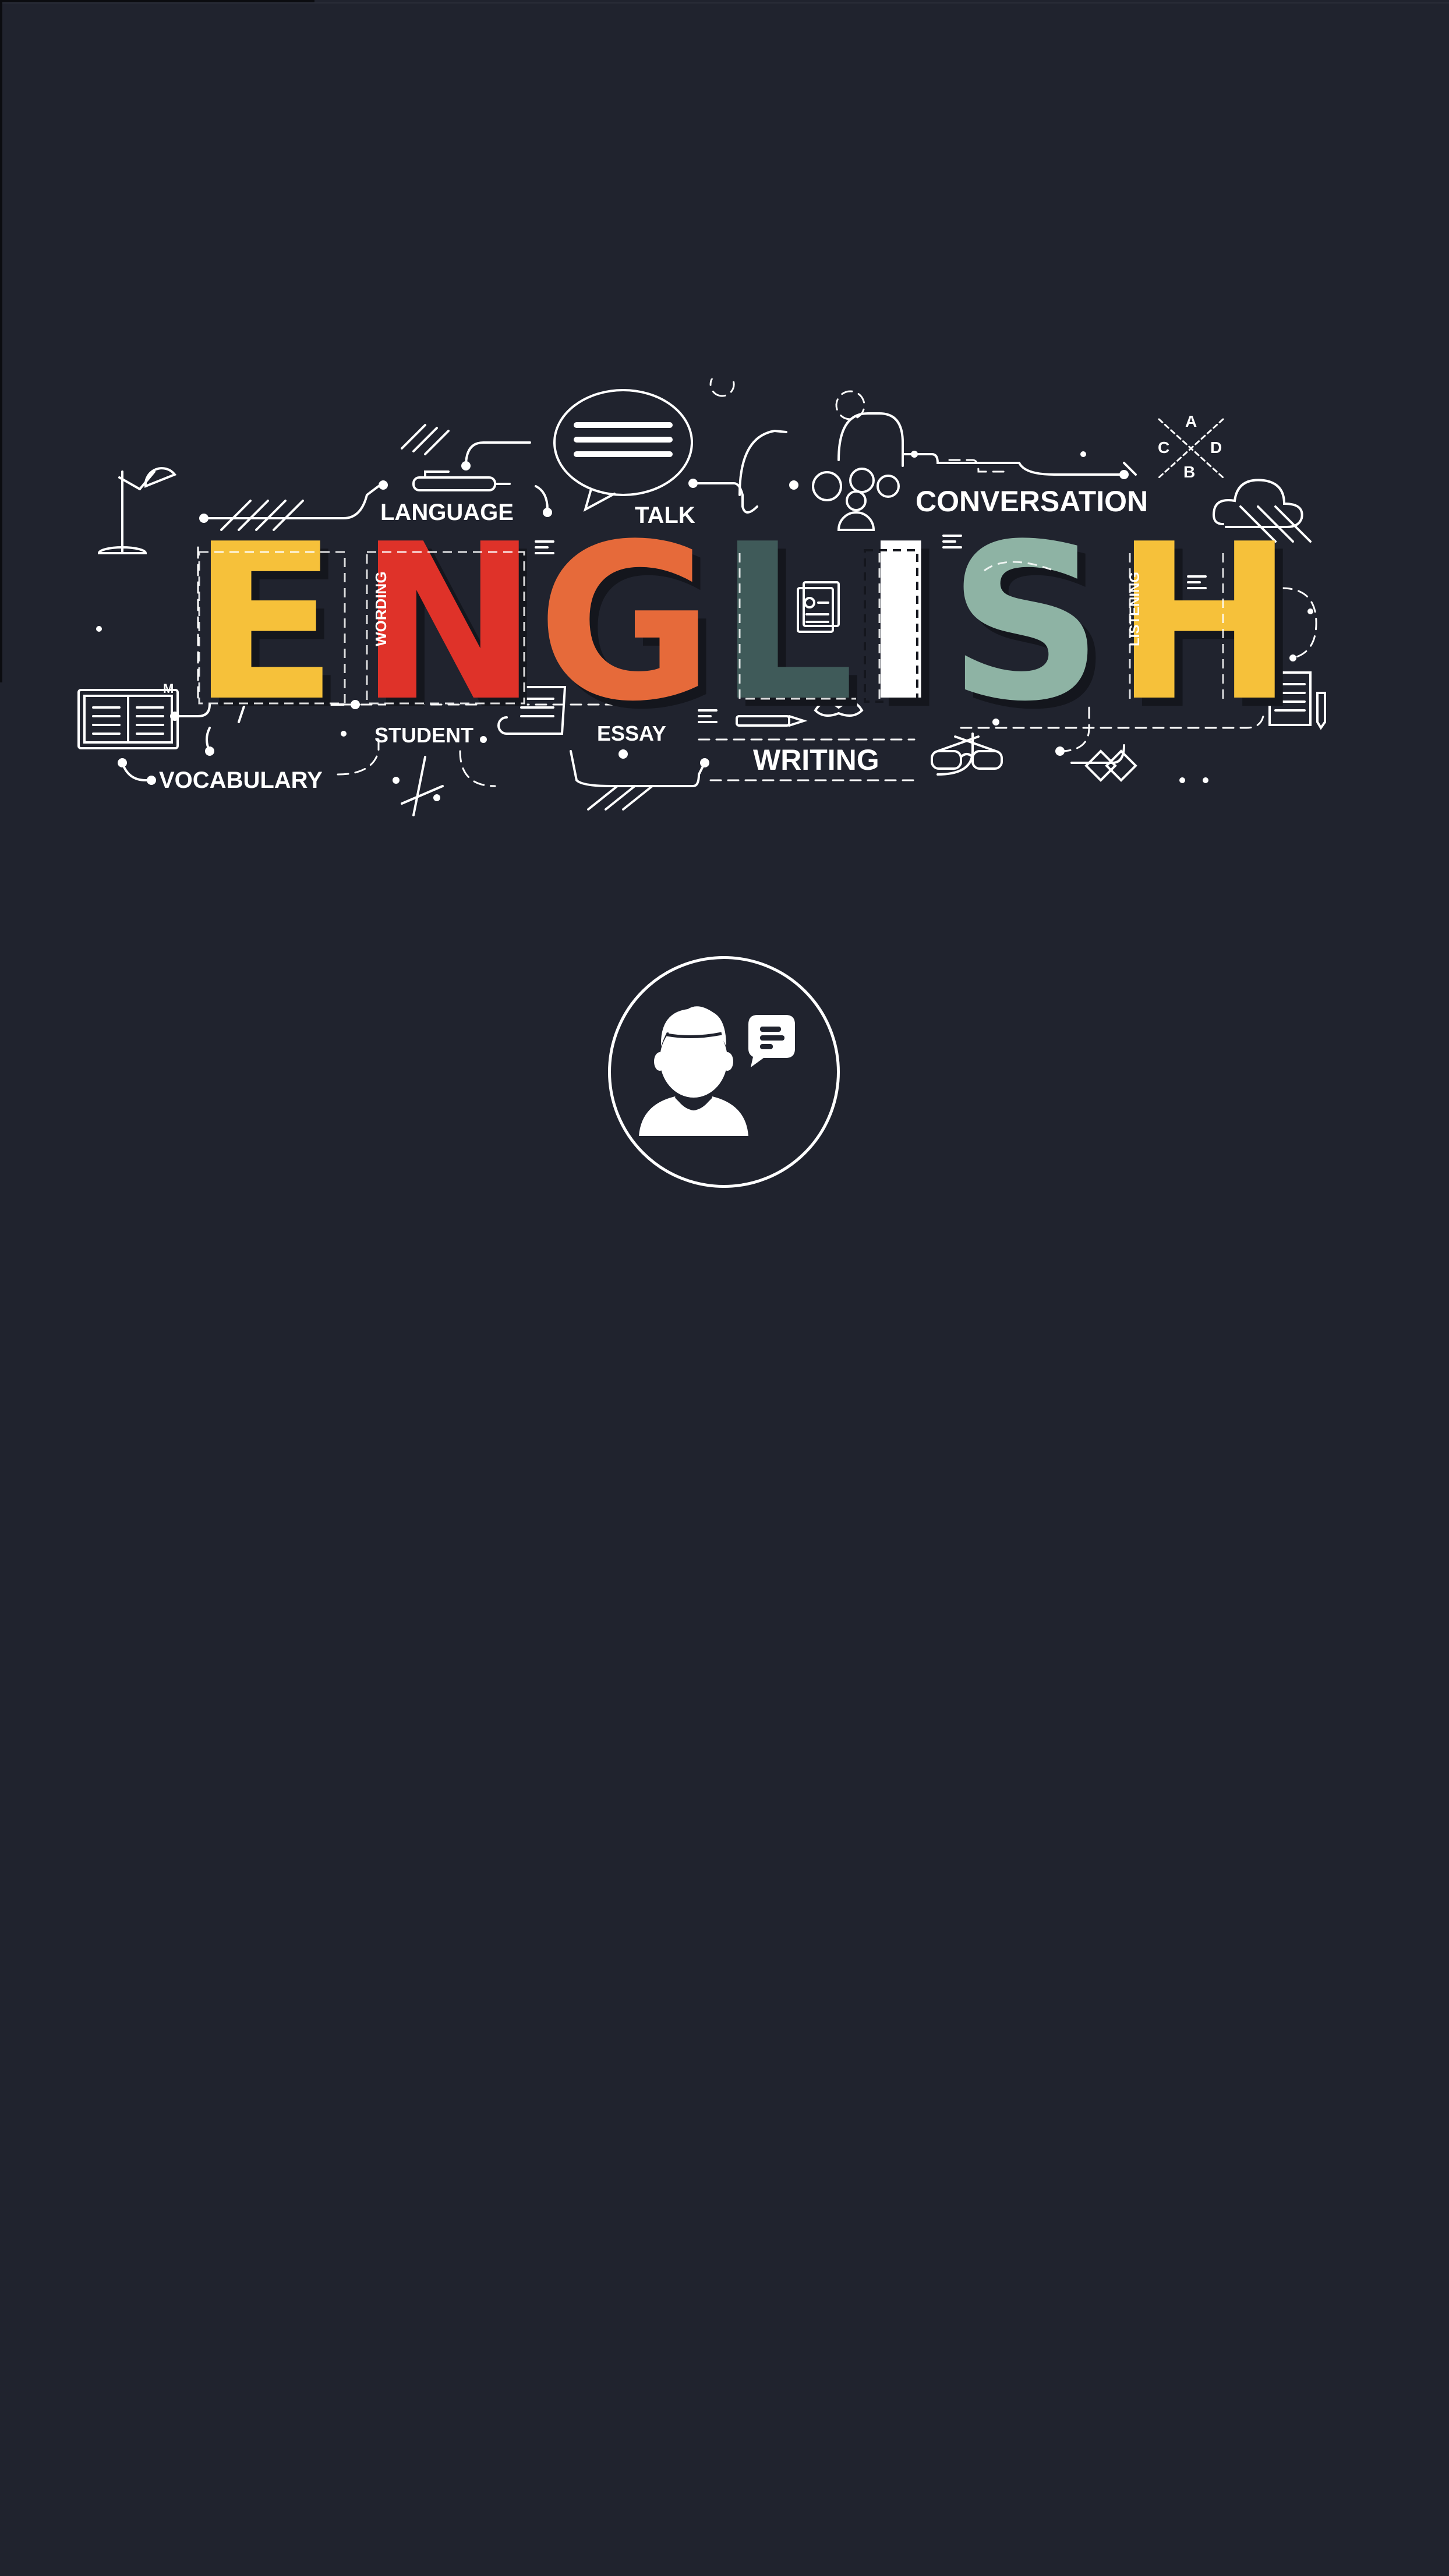 The image size is (1449, 2576). Describe the element at coordinates (665, 515) in the screenshot. I see `label-talk: TALK` at that location.